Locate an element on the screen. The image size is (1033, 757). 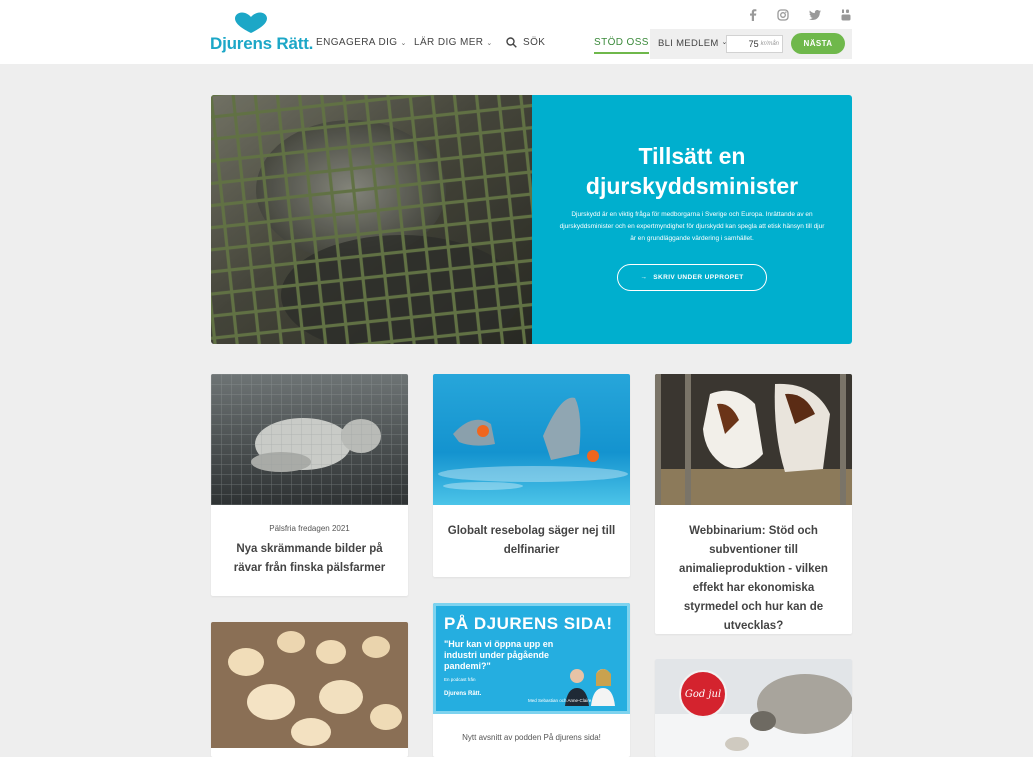
nav-search-label: SÖK is located at coordinates (534, 42).